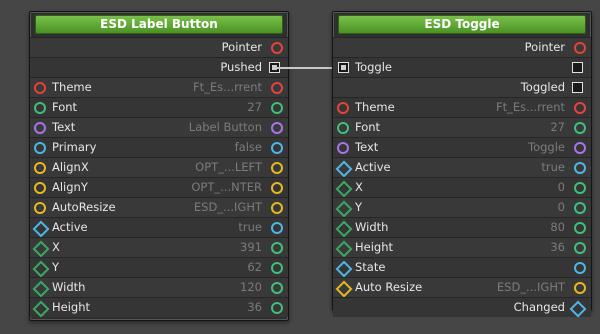  What do you see at coordinates (277, 148) in the screenshot?
I see `primary-out-pin-icon` at bounding box center [277, 148].